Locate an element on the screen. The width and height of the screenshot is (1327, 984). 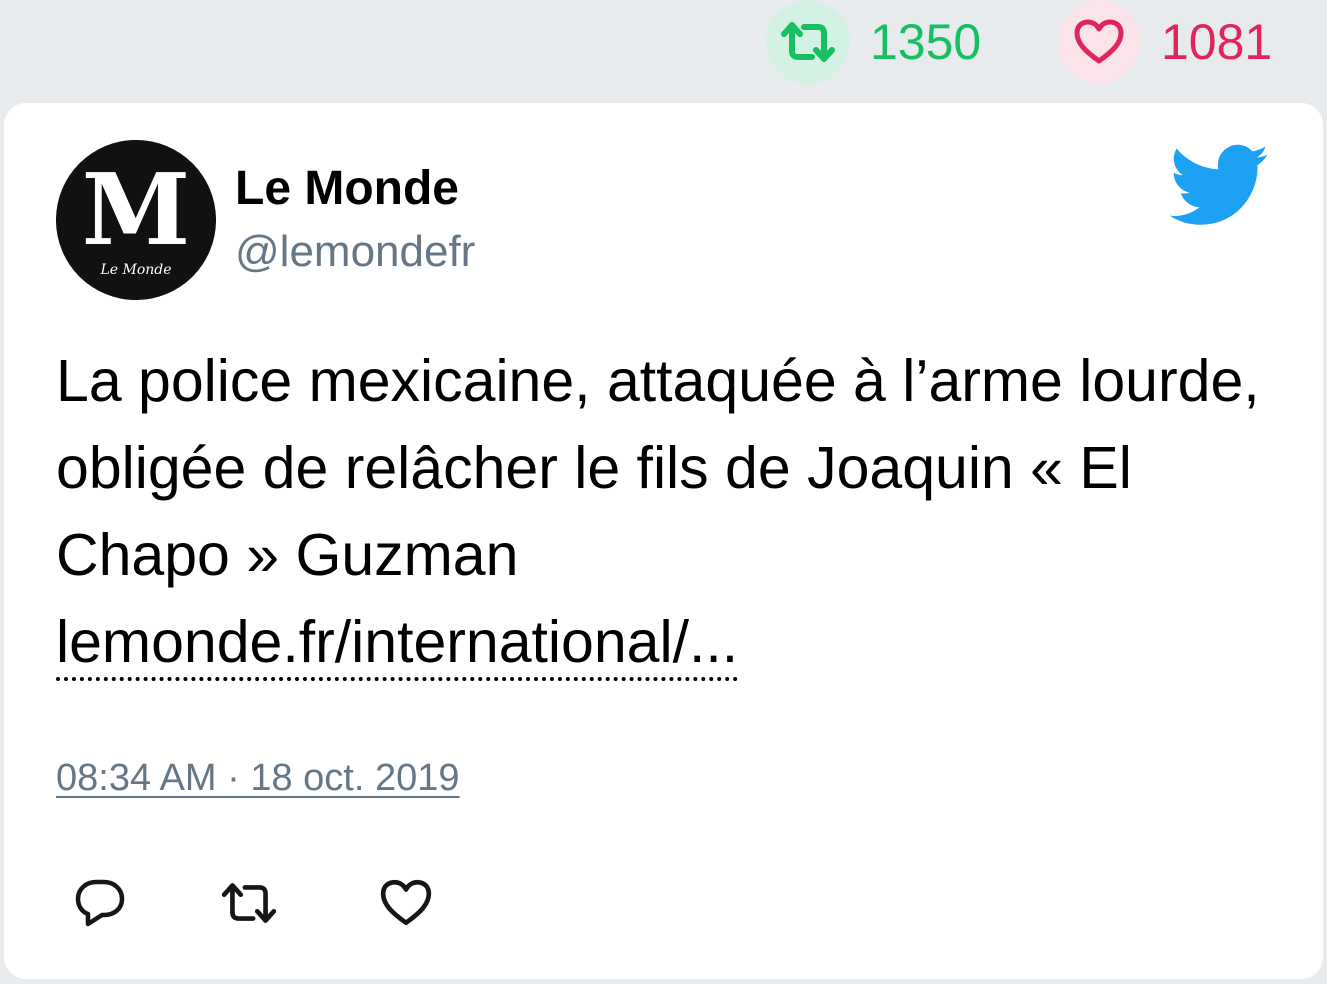
like-button is located at coordinates (406, 903).